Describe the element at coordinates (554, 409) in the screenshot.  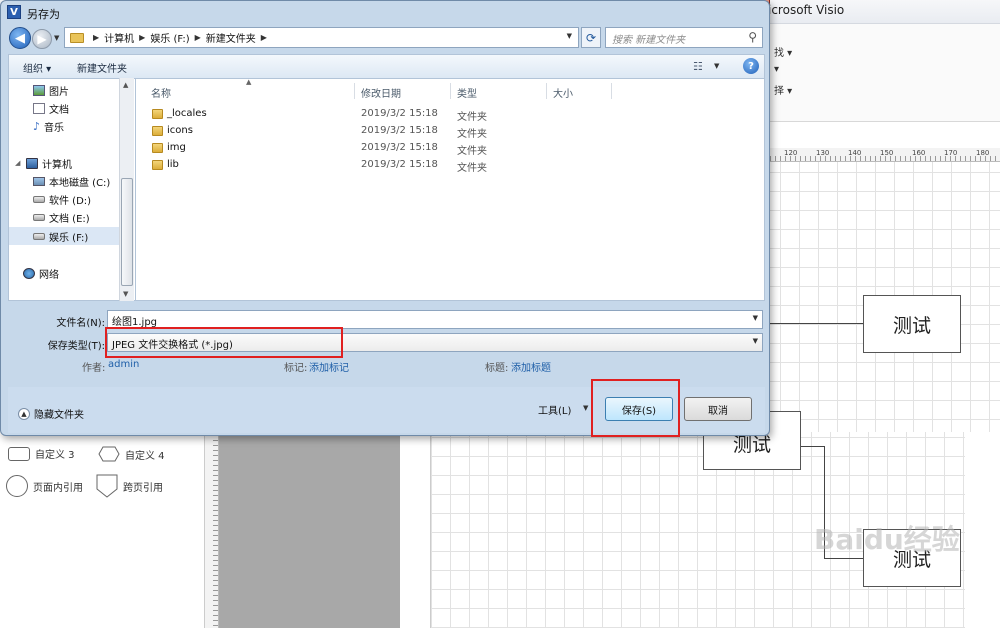
I see `tools-button: 工具(L)` at that location.